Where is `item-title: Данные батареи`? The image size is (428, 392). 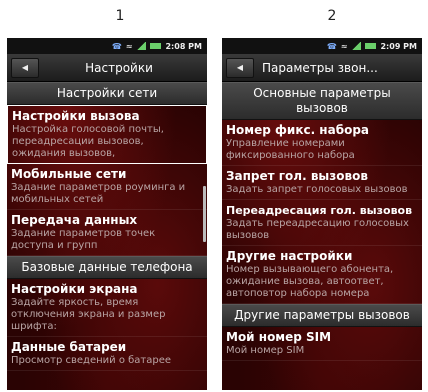
item-title: Данные батареи is located at coordinates (69, 347).